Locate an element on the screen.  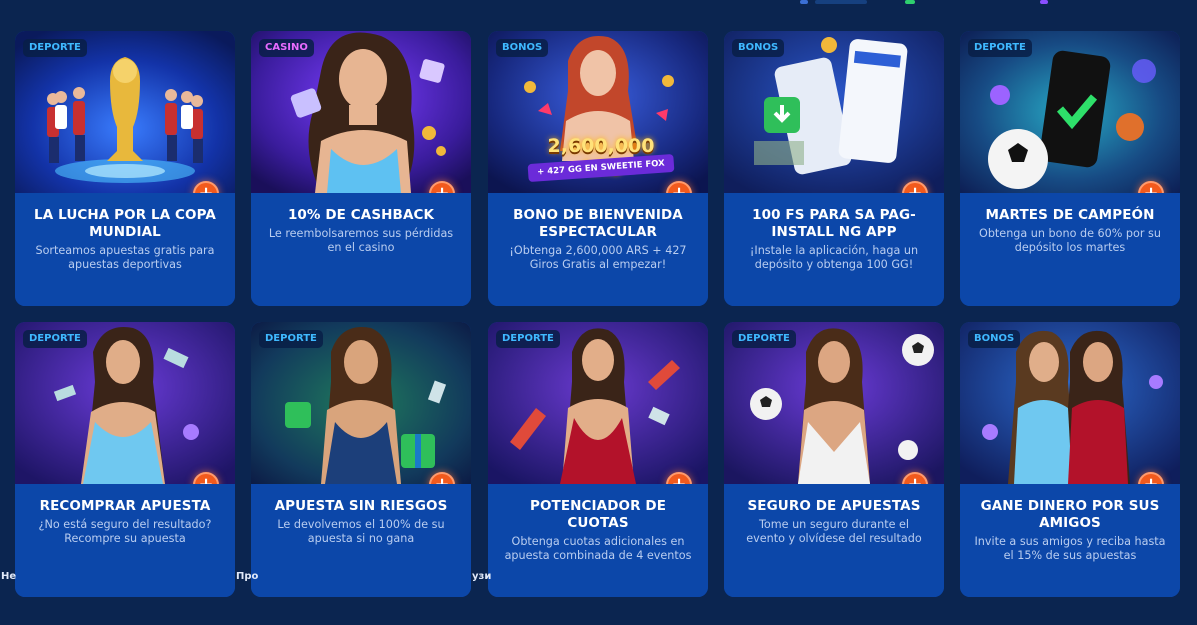
nav-indicator-icon is located at coordinates (804, 2).